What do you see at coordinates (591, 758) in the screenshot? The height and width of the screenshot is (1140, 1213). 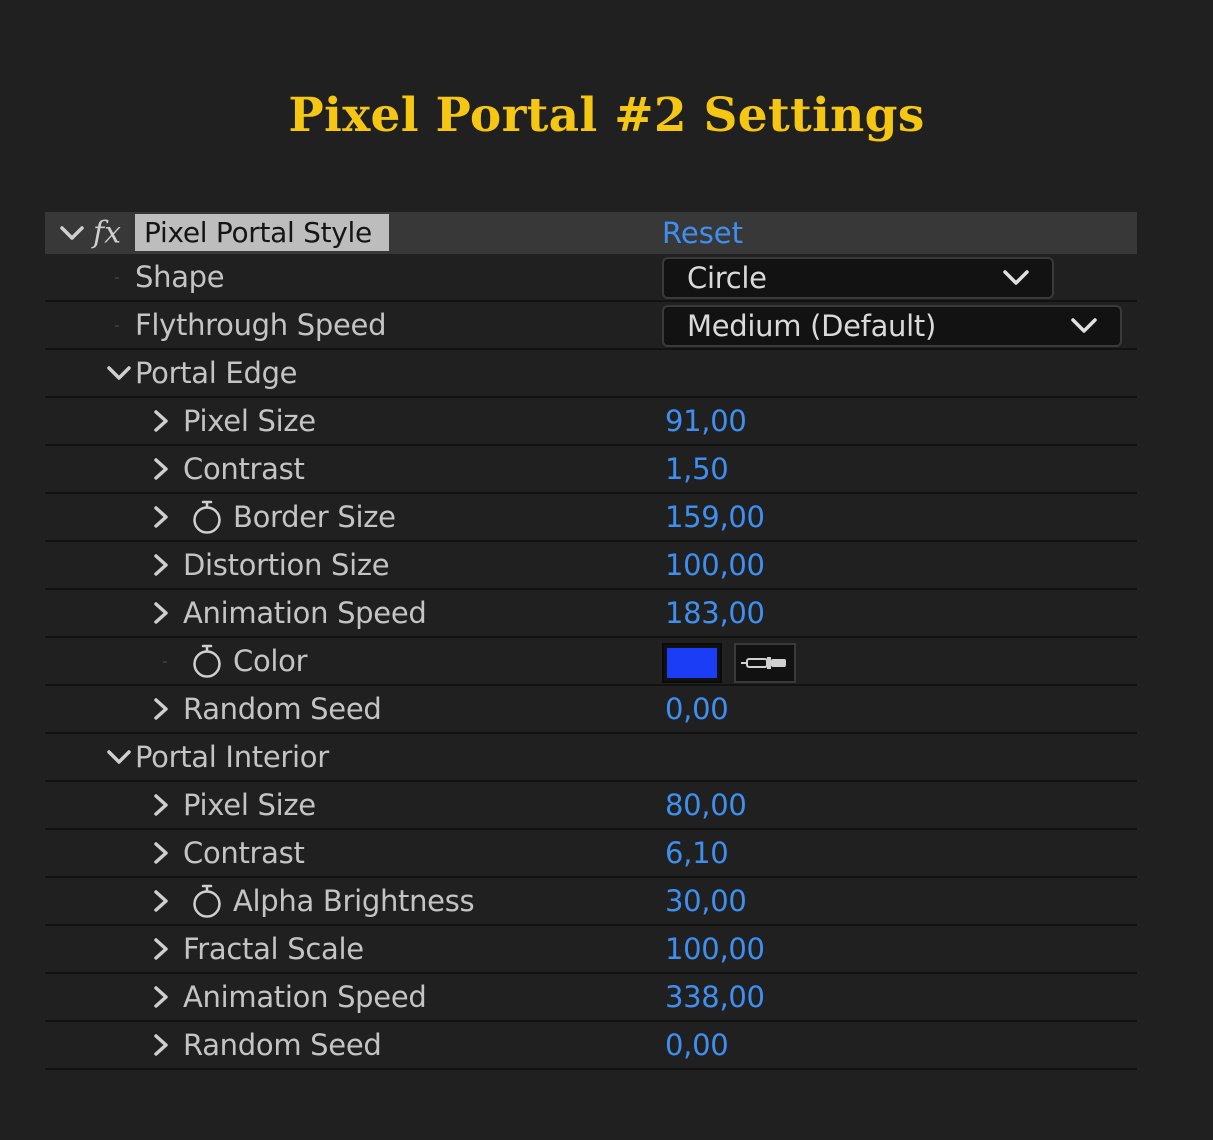 I see `portal-interior-group-row: Portal Interior` at bounding box center [591, 758].